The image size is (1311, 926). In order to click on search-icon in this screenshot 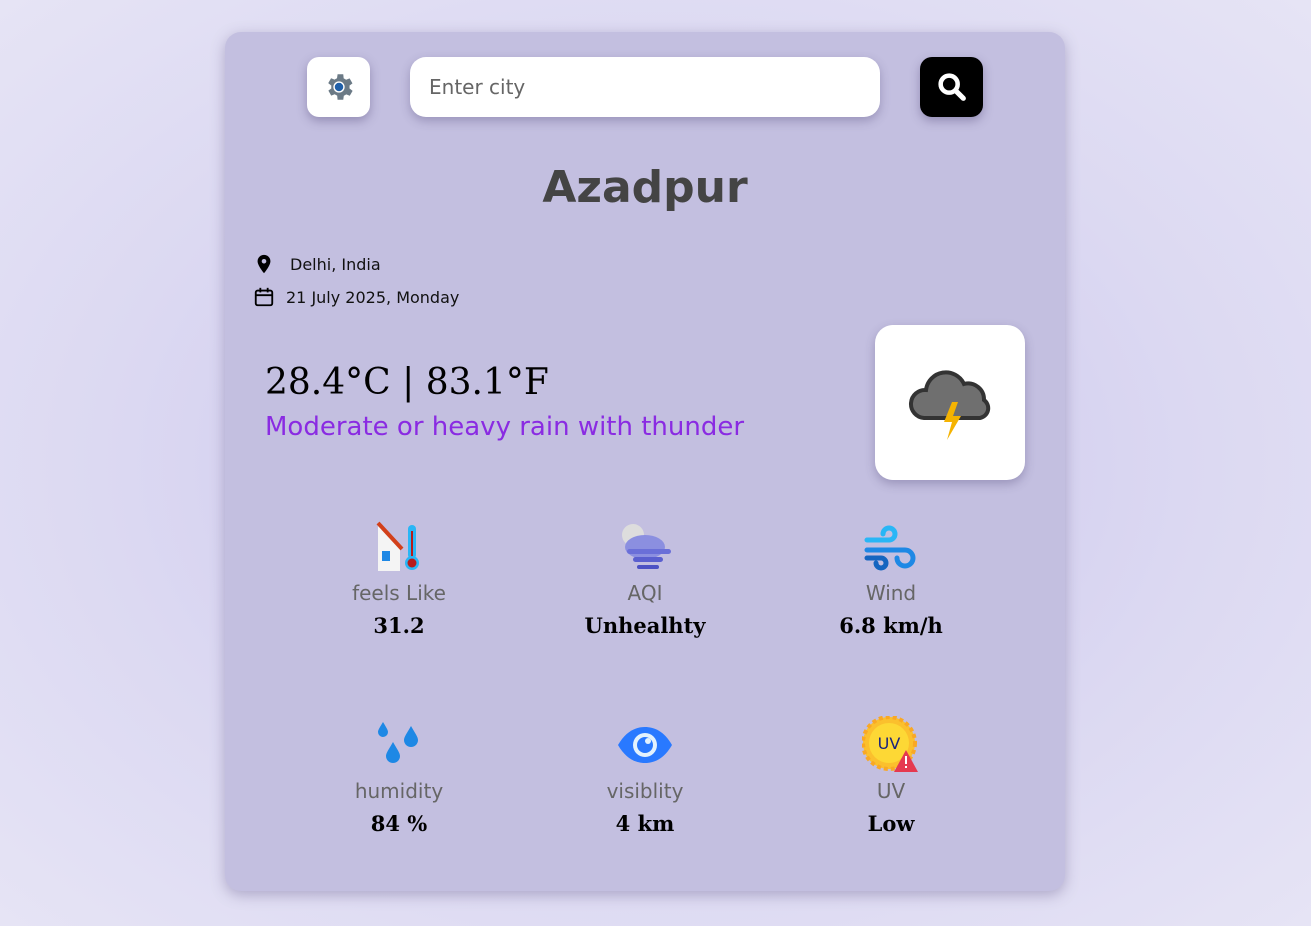, I will do `click(951, 87)`.